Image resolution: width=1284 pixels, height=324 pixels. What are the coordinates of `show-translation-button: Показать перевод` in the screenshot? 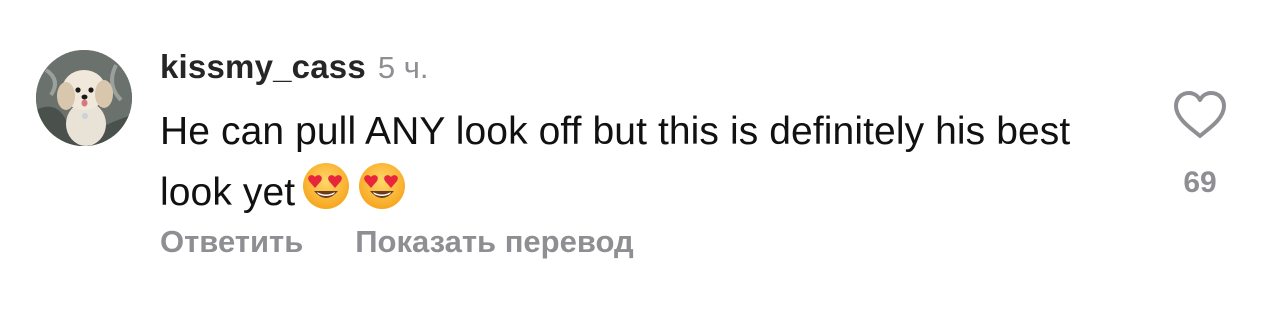 It's located at (494, 242).